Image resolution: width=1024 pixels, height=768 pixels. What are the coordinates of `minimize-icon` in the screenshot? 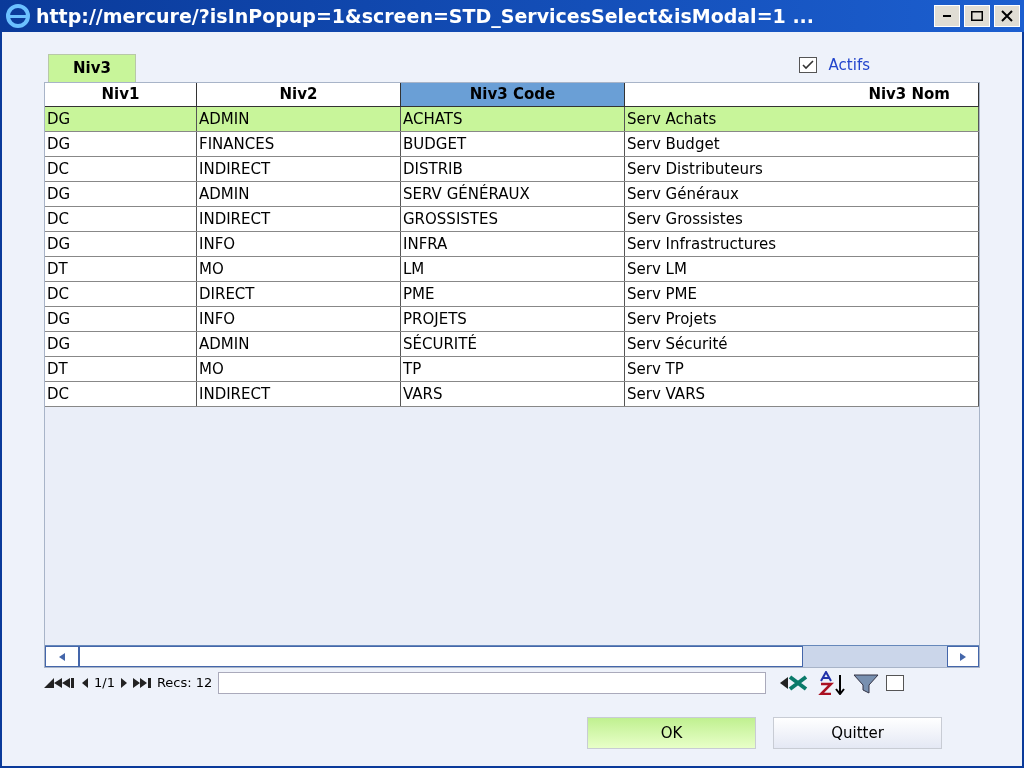 It's located at (947, 16).